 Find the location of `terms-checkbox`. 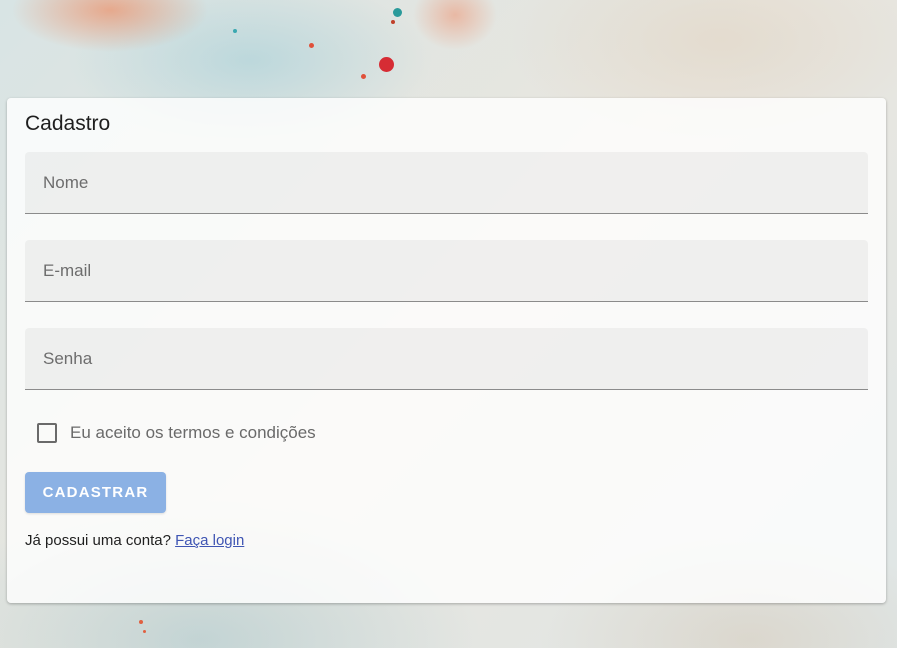

terms-checkbox is located at coordinates (47, 433).